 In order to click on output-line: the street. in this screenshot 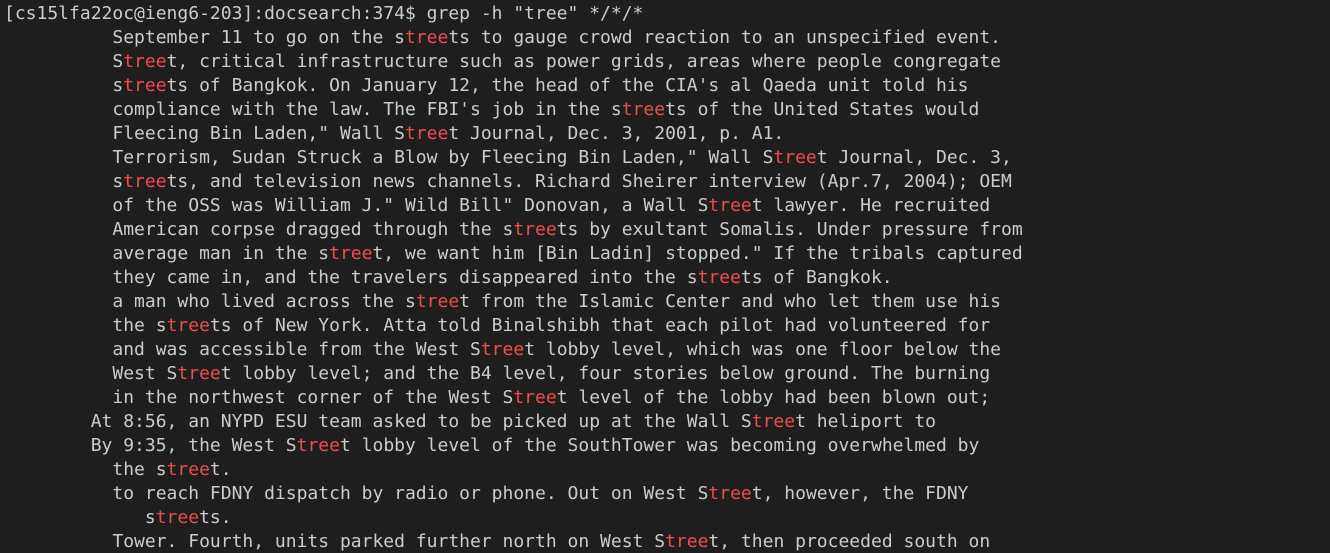, I will do `click(118, 469)`.